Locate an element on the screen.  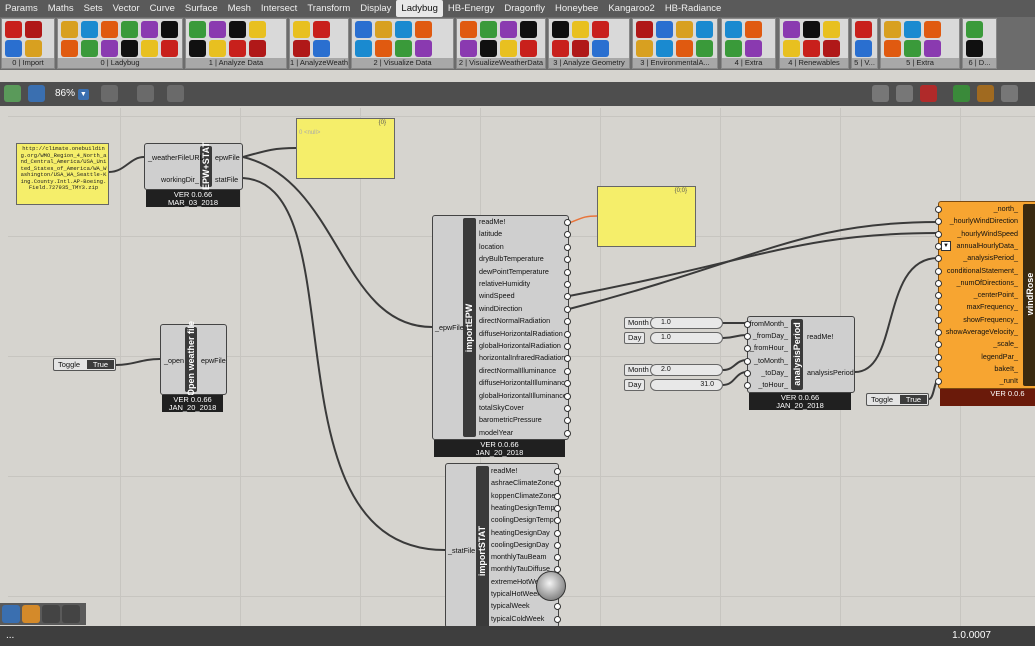
input-weatherfileurl: _weatherFileURL is located at coordinates (176, 158).